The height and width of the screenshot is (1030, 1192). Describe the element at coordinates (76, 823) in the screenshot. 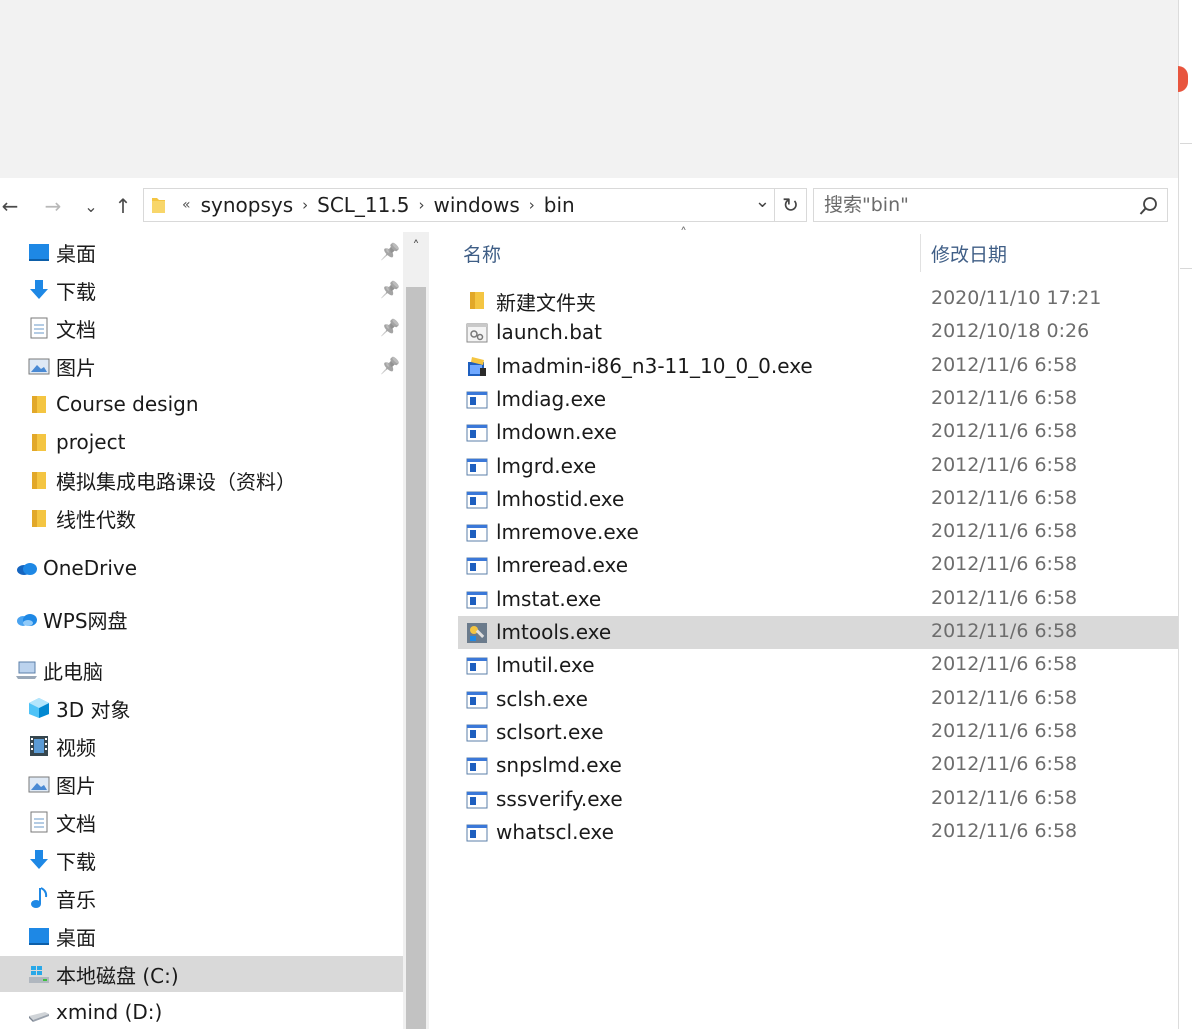

I see `nav-item-label: 文档` at that location.